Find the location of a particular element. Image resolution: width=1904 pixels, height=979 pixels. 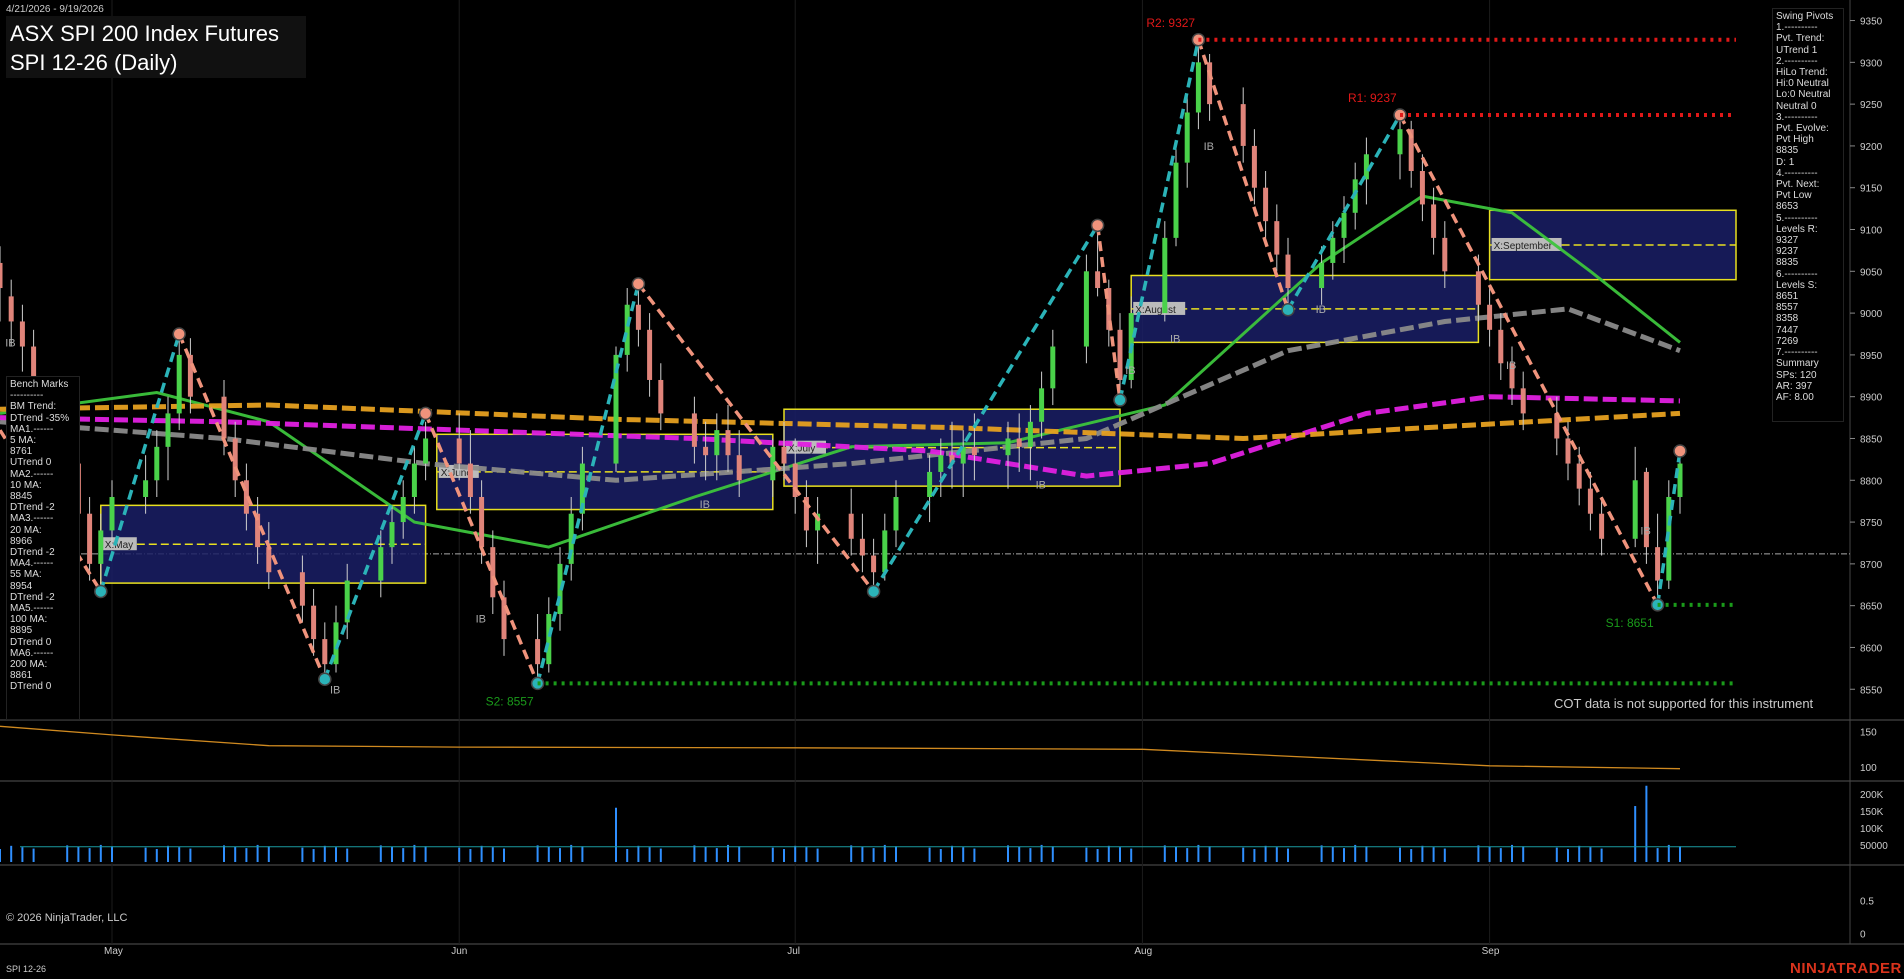

y-tick-label: 8800 is located at coordinates (1871, 481).